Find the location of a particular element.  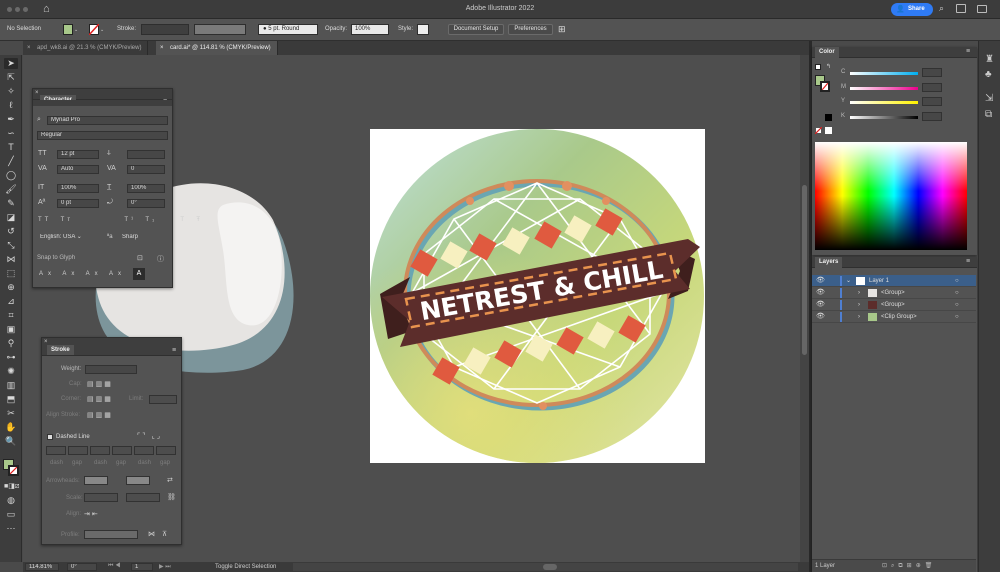

free-transform-icon: ⬚ is located at coordinates (11, 273).